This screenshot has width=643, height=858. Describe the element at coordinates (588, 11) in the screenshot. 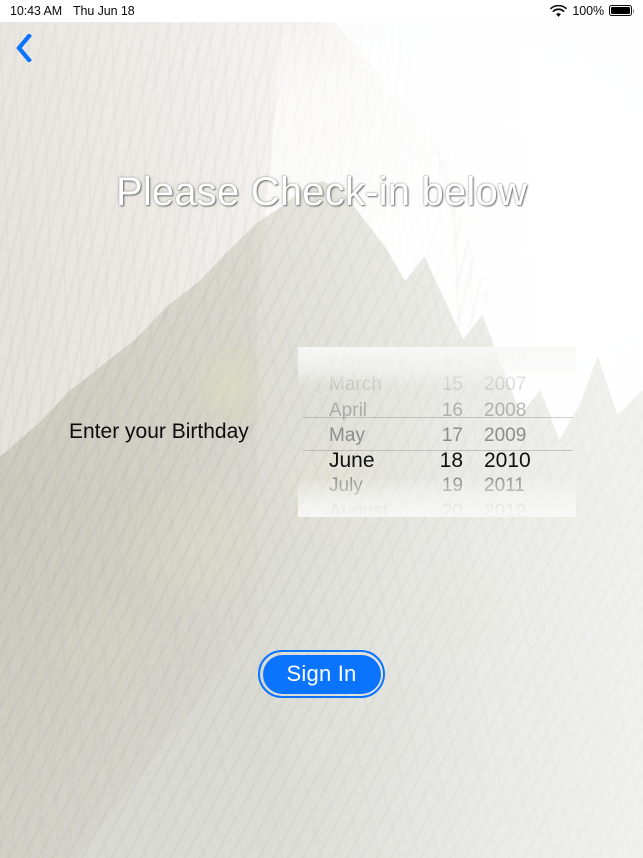

I see `battery-percent: 100%` at that location.